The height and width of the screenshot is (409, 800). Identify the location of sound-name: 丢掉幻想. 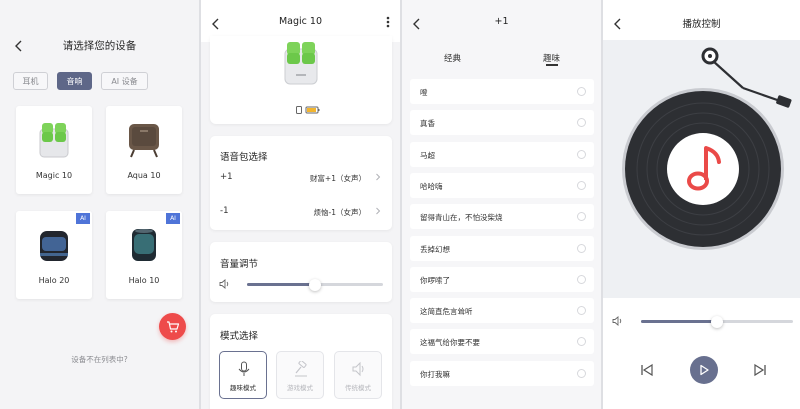
(435, 249).